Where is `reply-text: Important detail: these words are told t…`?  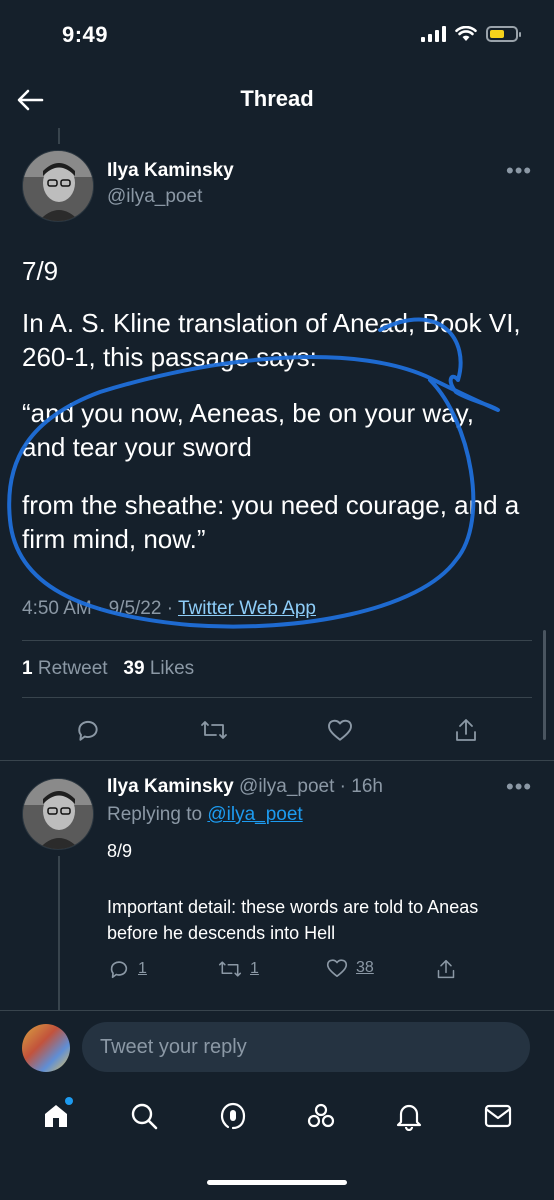
reply-text: Important detail: these words are told t… is located at coordinates (293, 920).